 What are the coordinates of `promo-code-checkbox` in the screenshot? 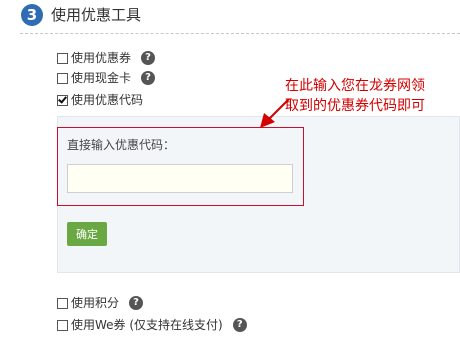 It's located at (62, 100).